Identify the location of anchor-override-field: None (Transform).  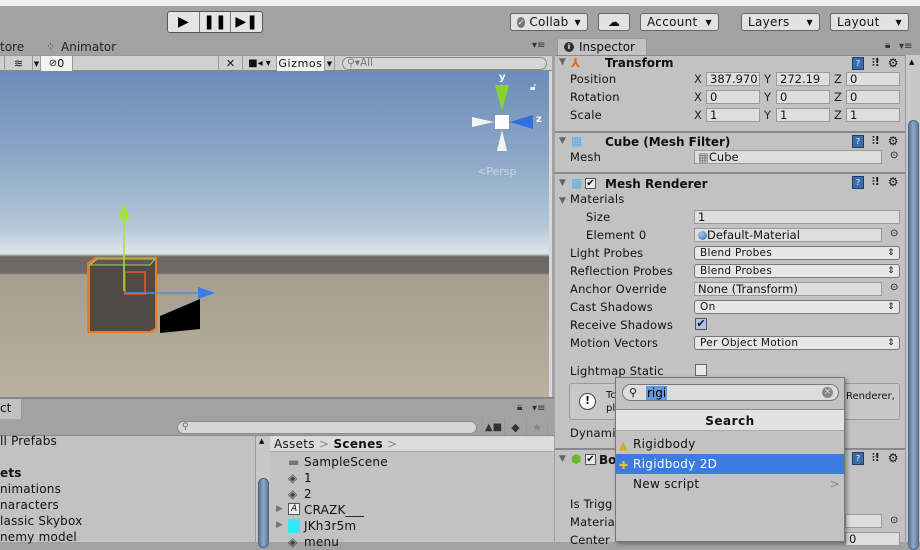
(788, 289).